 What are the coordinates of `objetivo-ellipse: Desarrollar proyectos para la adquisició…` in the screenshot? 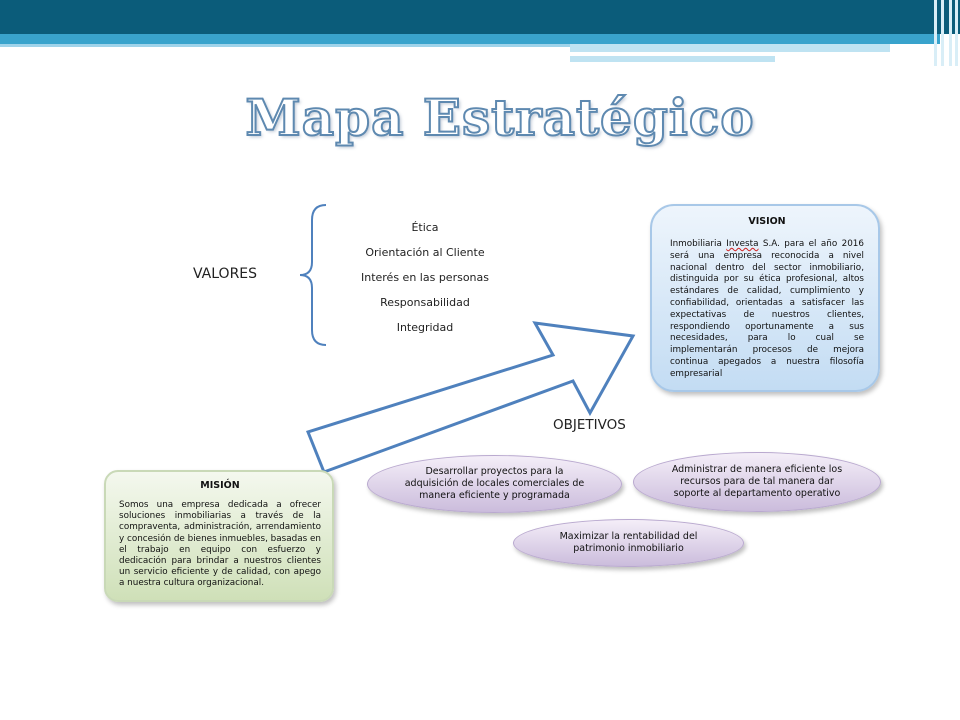 It's located at (494, 484).